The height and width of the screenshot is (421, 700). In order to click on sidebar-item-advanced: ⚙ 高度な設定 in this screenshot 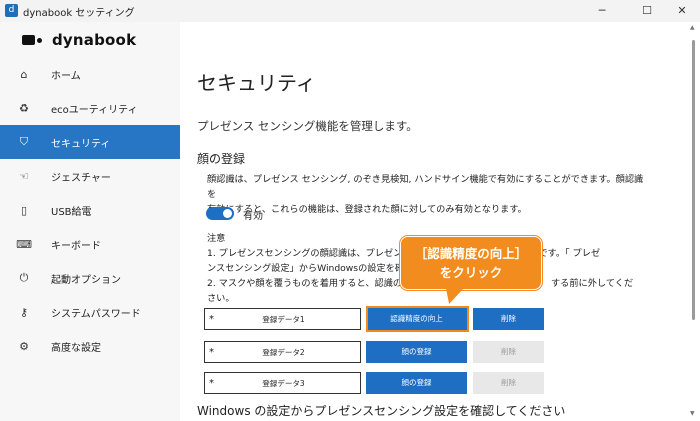, I will do `click(90, 346)`.